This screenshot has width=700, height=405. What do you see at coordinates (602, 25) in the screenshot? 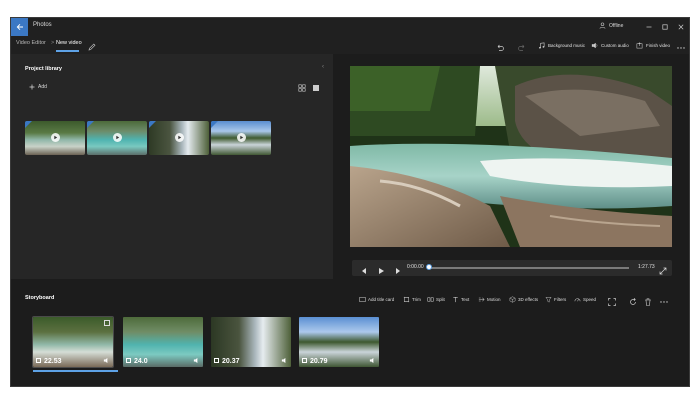
I see `person-icon` at bounding box center [602, 25].